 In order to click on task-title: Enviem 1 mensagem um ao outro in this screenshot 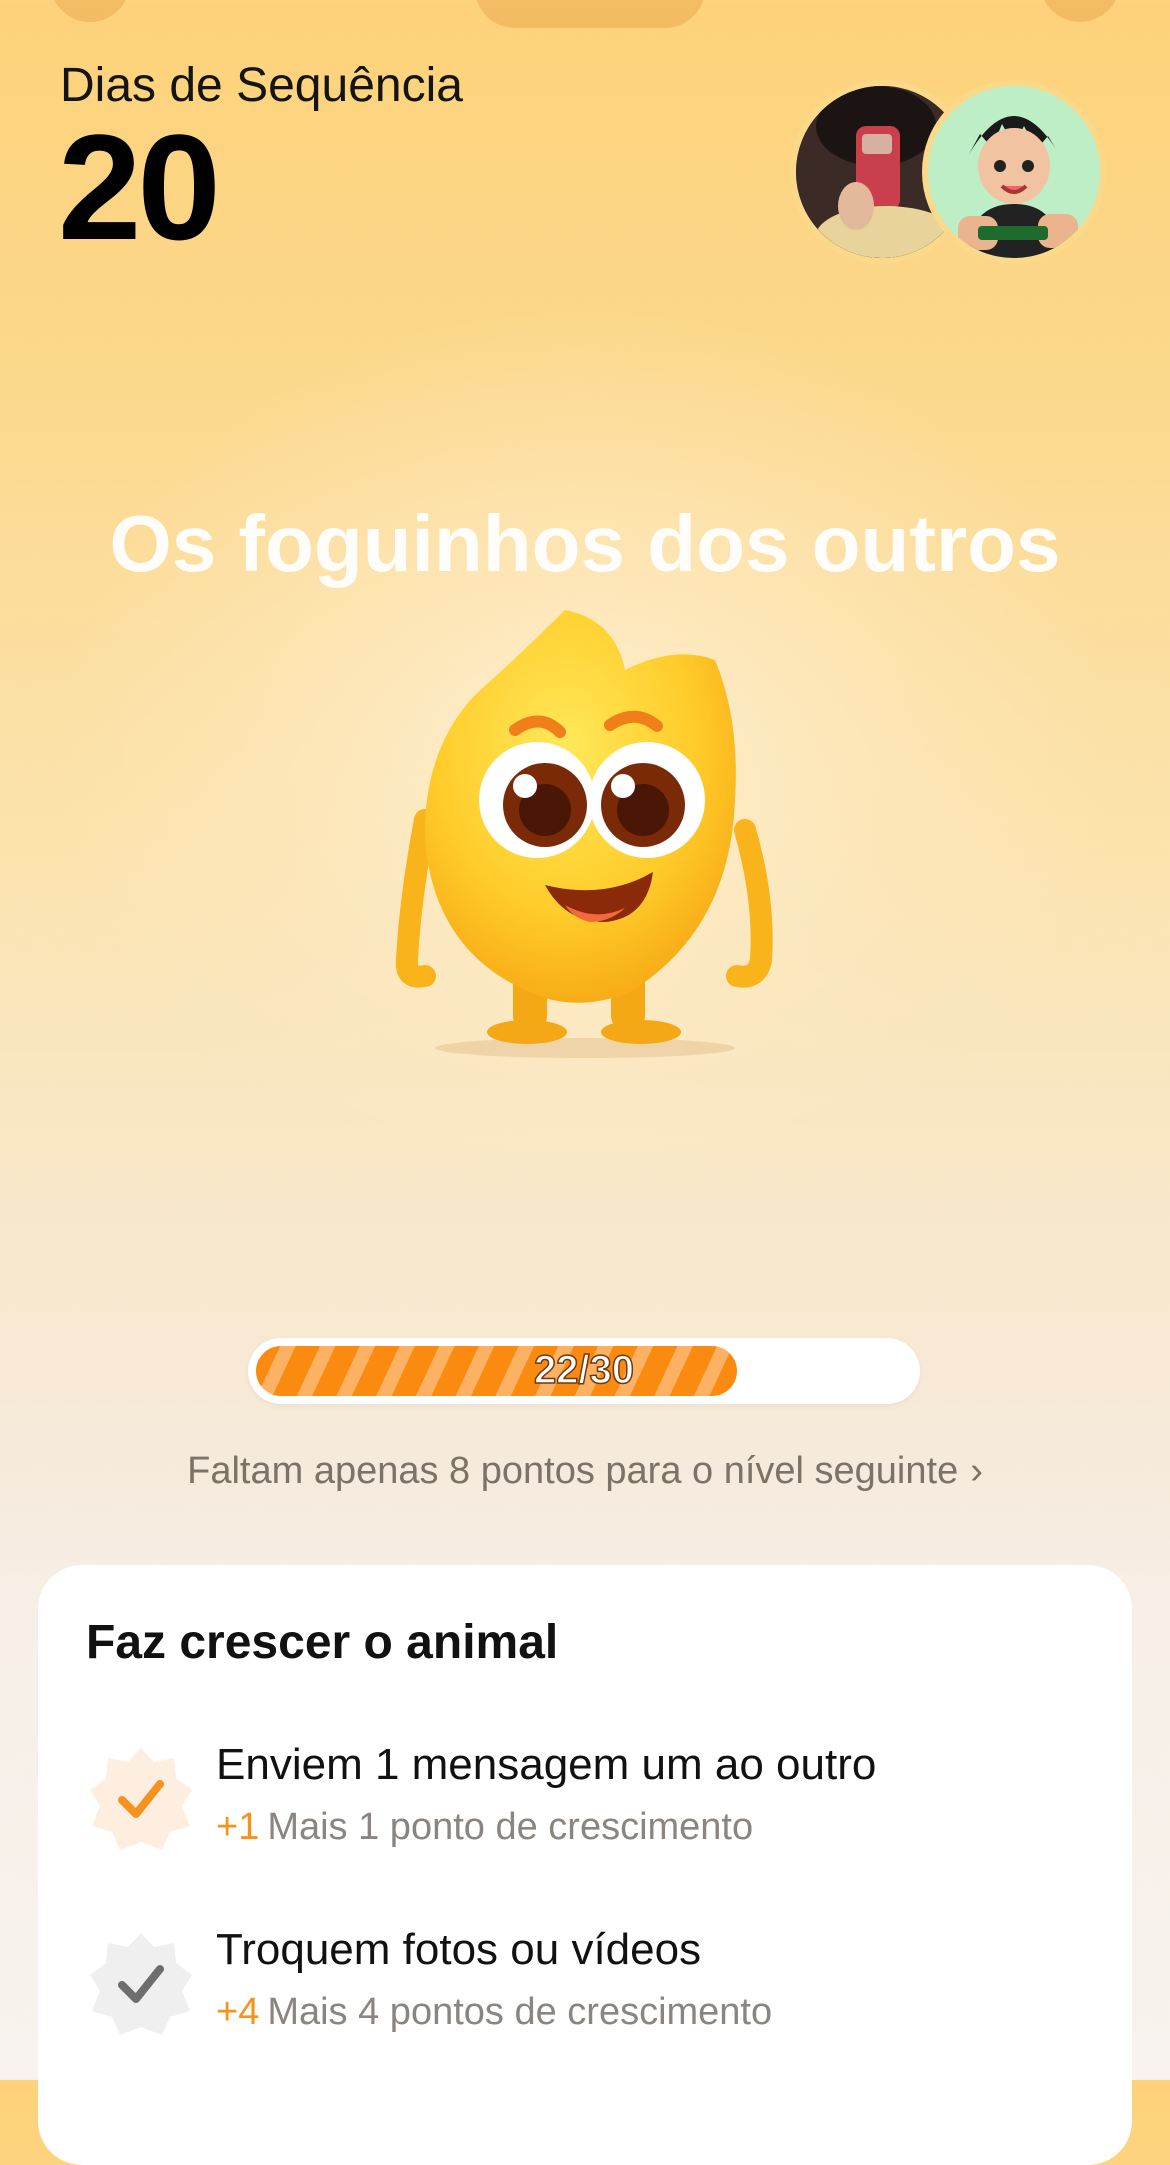, I will do `click(546, 1764)`.